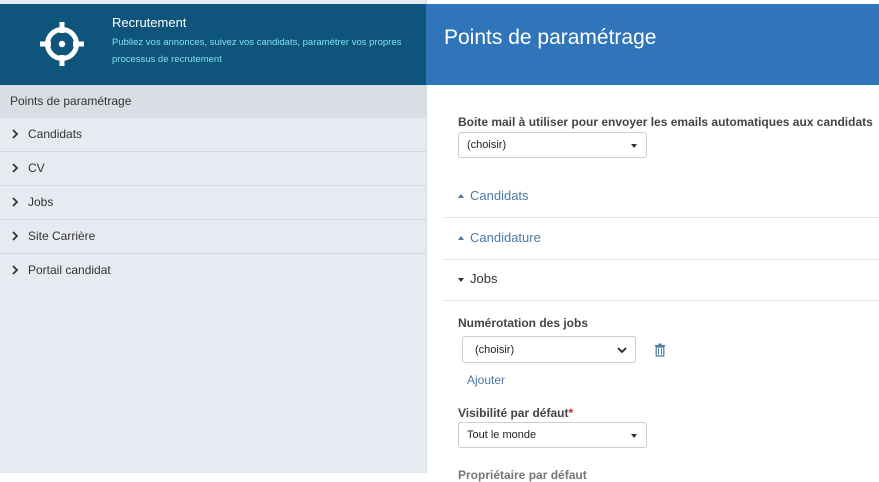  I want to click on section-candidats-label: Candidats, so click(499, 195).